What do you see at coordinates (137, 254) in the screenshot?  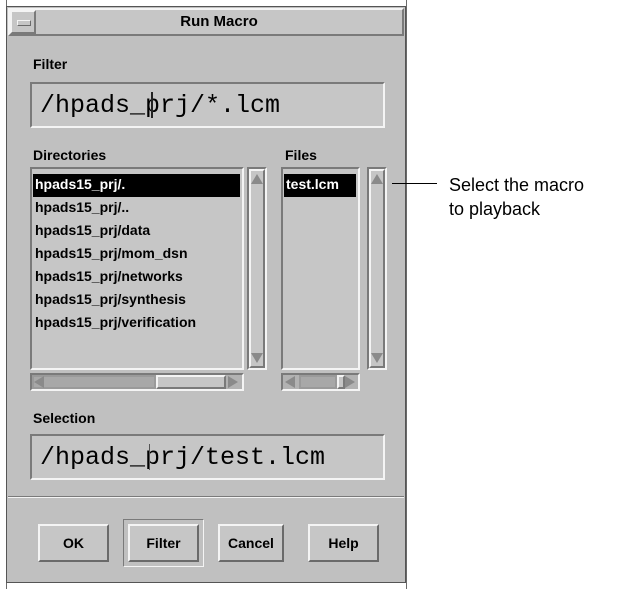 I see `directory-item-mom-dsn: hpads15_prj/mom_dsn` at bounding box center [137, 254].